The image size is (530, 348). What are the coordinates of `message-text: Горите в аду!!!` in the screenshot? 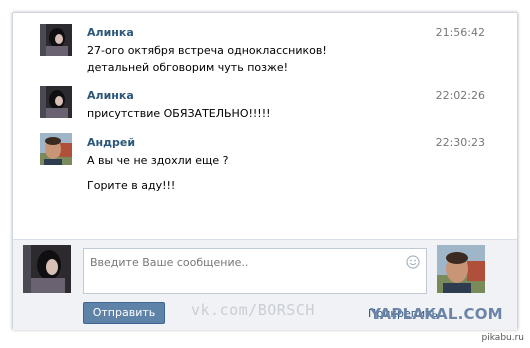 It's located at (131, 185).